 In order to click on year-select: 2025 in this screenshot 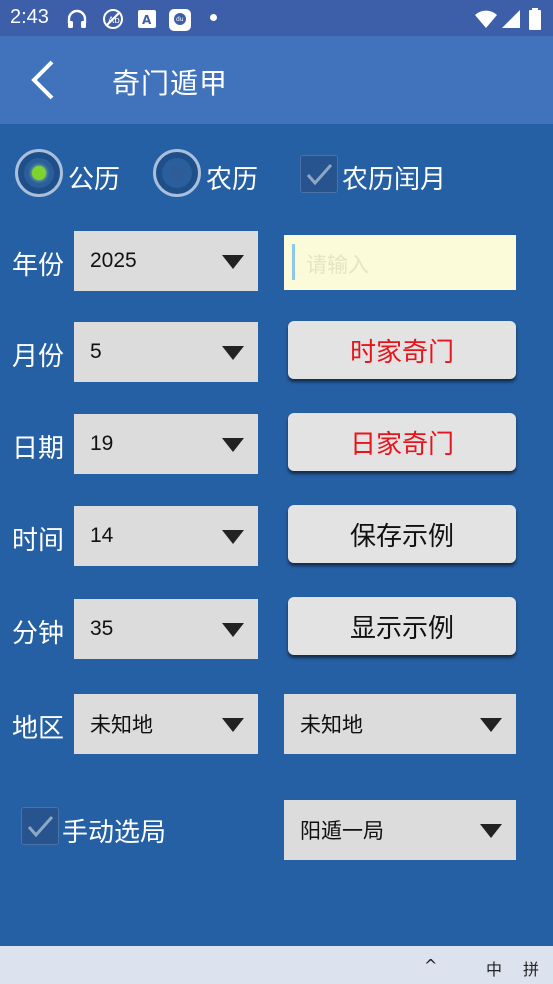, I will do `click(166, 261)`.